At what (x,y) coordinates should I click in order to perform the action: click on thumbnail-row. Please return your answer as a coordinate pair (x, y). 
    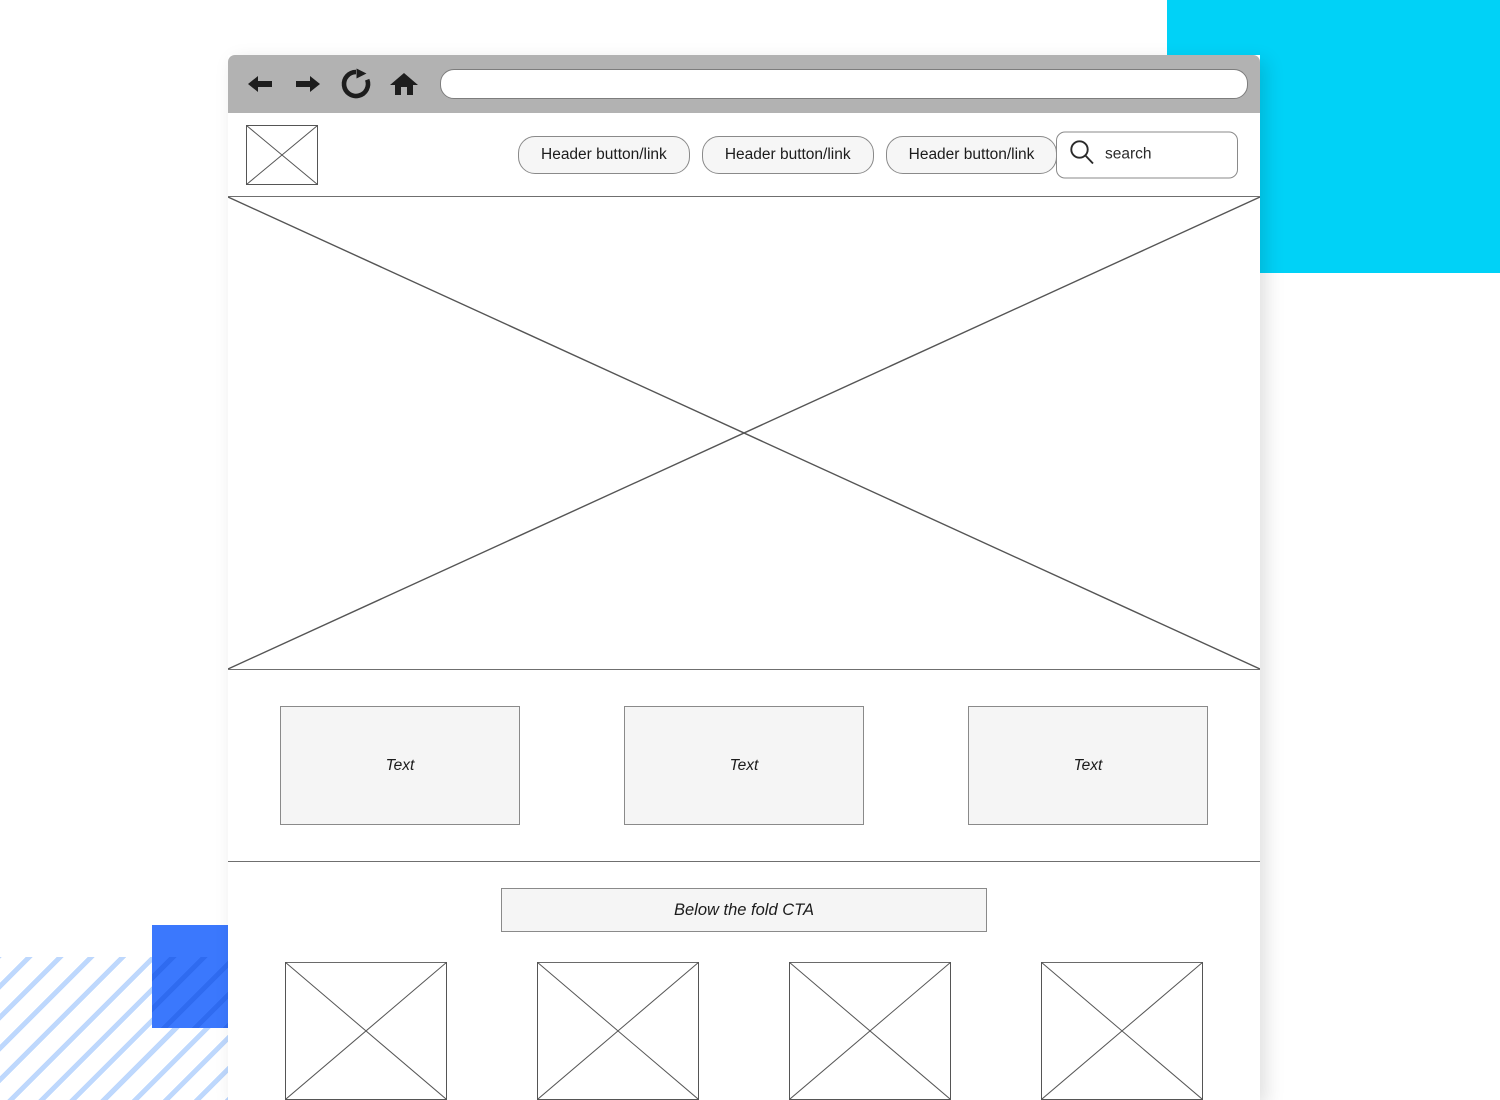
    Looking at the image, I should click on (744, 1031).